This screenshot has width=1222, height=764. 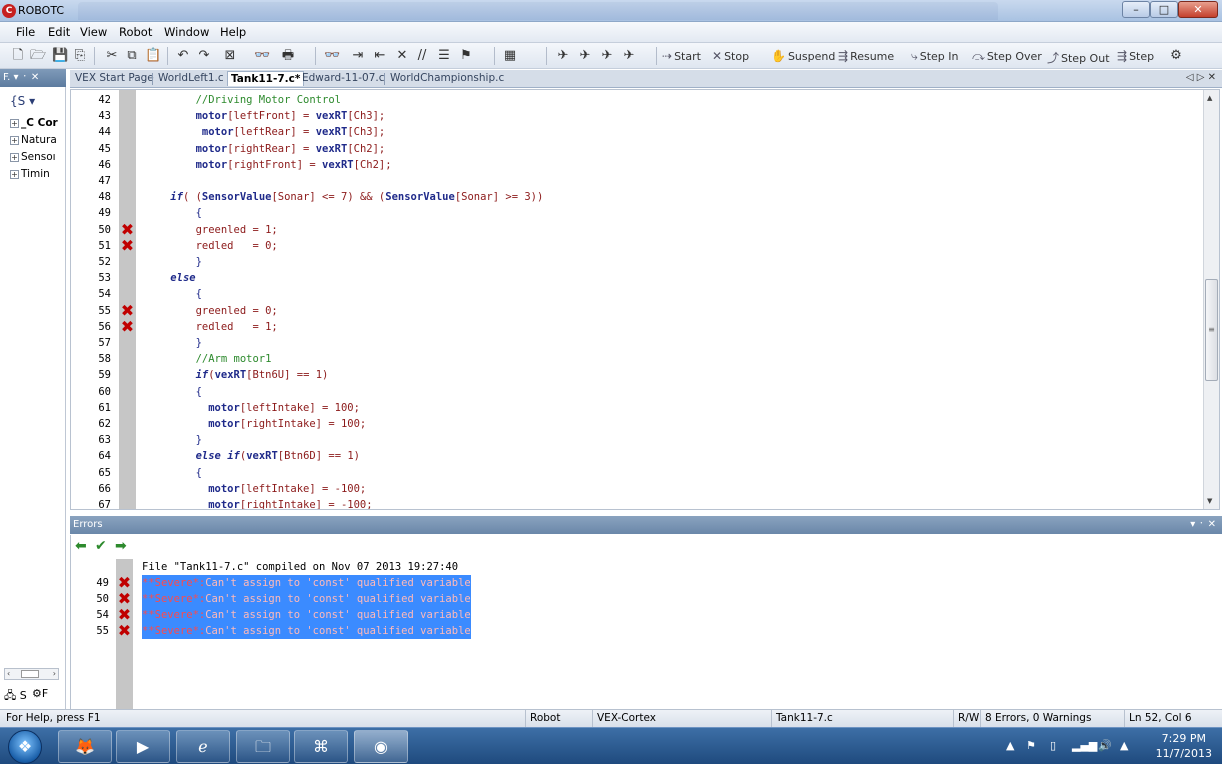 What do you see at coordinates (233, 32) in the screenshot?
I see `menu-help: Help` at bounding box center [233, 32].